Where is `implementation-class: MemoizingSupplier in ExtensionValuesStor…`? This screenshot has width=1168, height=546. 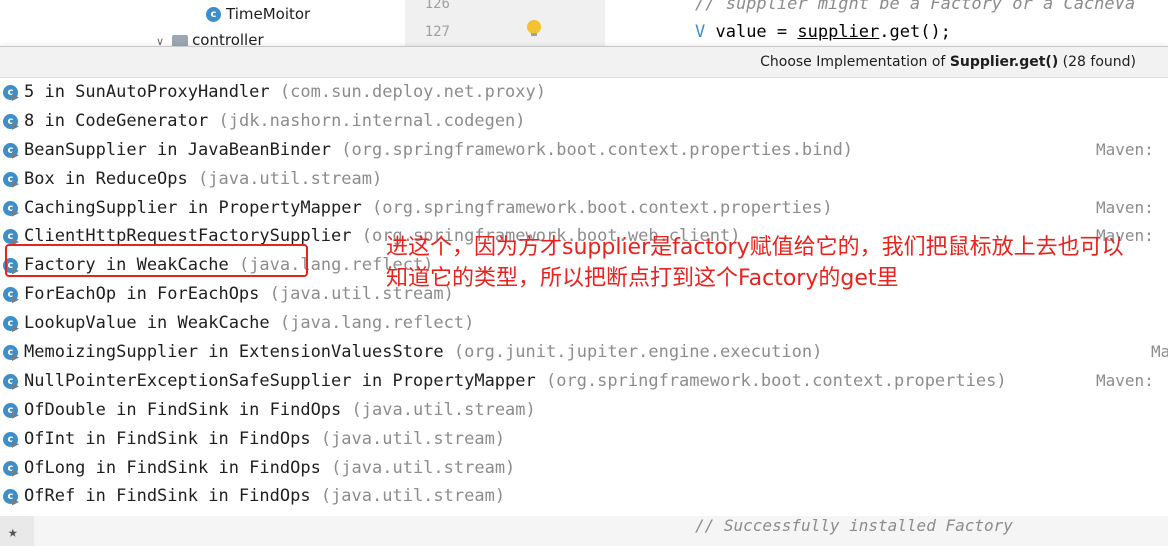 implementation-class: MemoizingSupplier in ExtensionValuesStor… is located at coordinates (234, 352).